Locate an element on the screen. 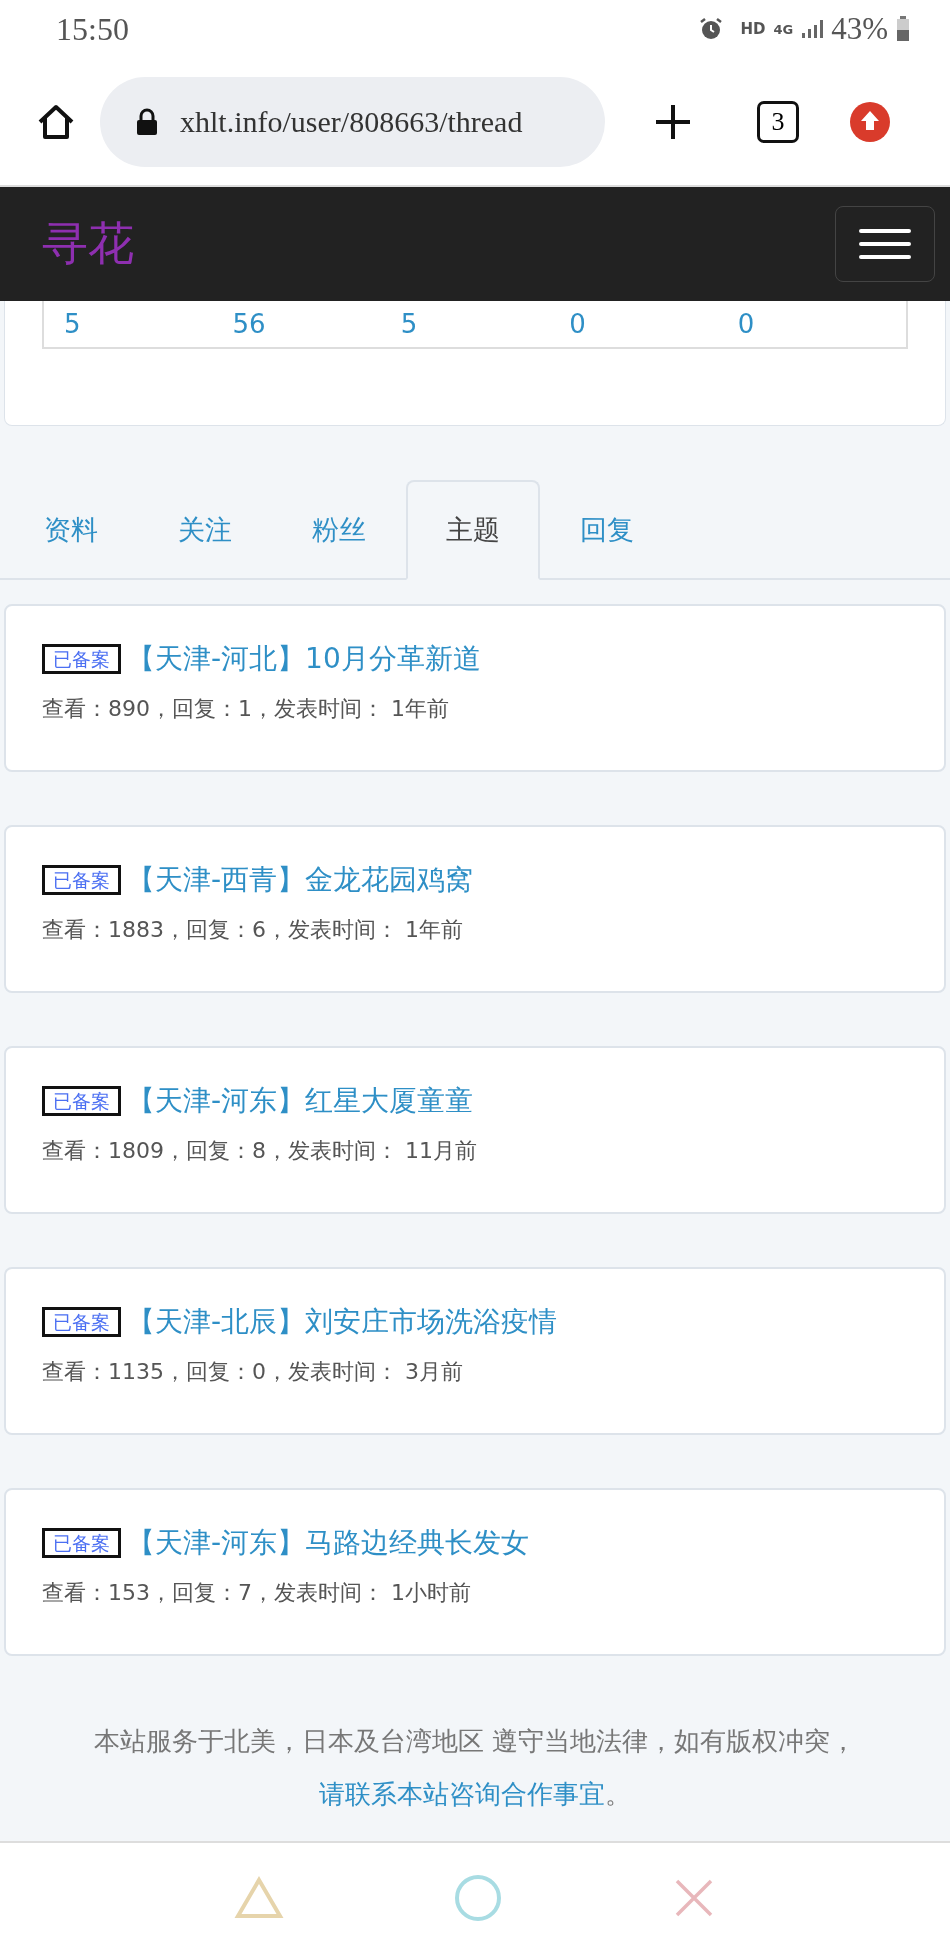  signal-icon is located at coordinates (812, 29).